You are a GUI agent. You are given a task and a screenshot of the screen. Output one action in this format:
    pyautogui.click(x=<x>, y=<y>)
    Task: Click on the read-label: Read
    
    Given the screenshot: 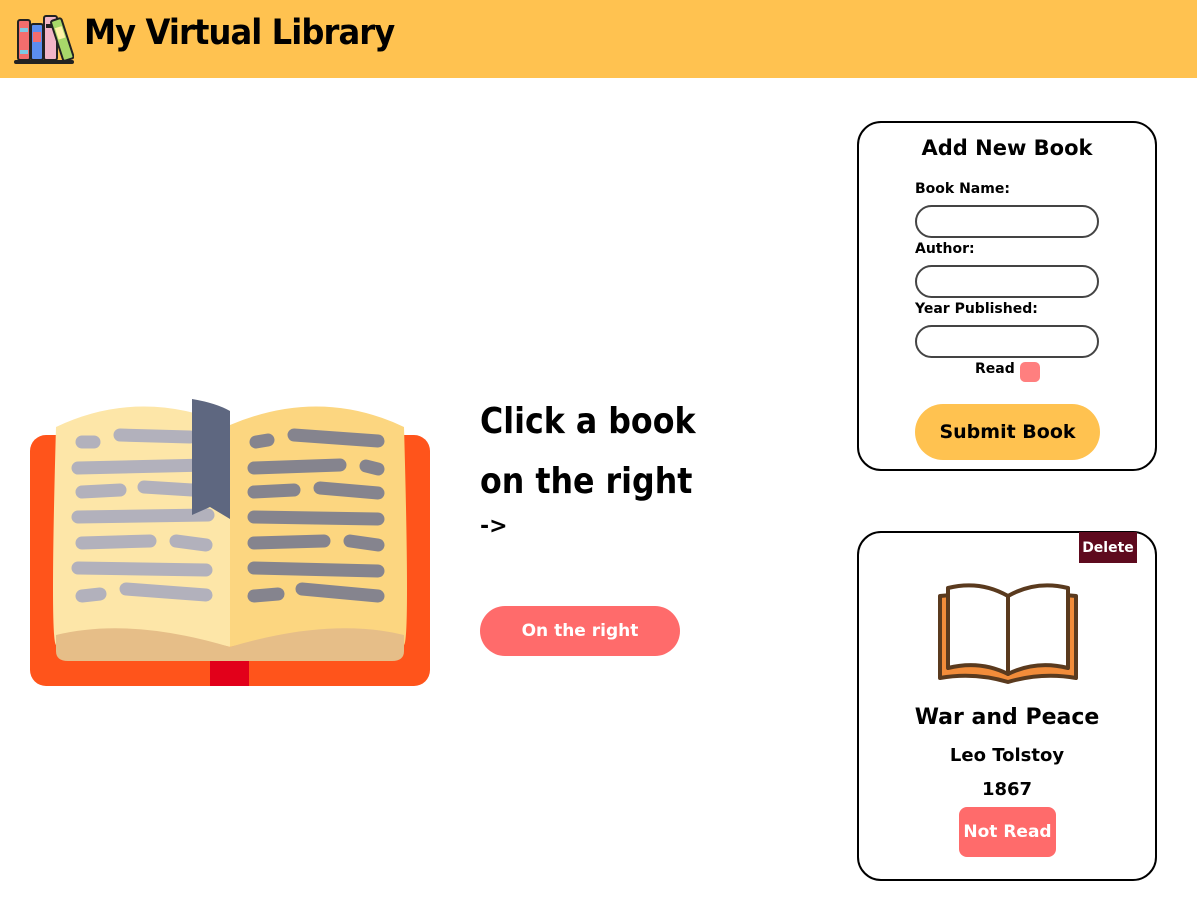 What is the action you would take?
    pyautogui.click(x=995, y=369)
    